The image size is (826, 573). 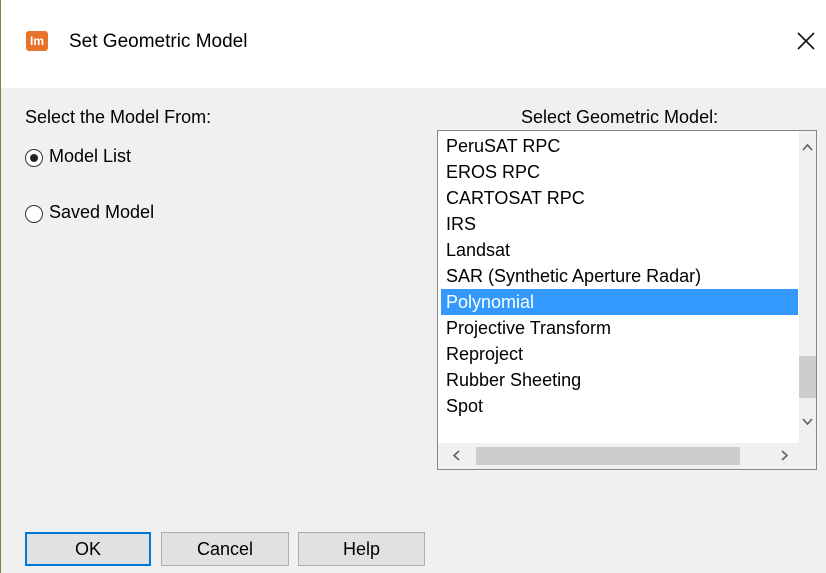 I want to click on vertical-scrollbar, so click(x=807, y=287).